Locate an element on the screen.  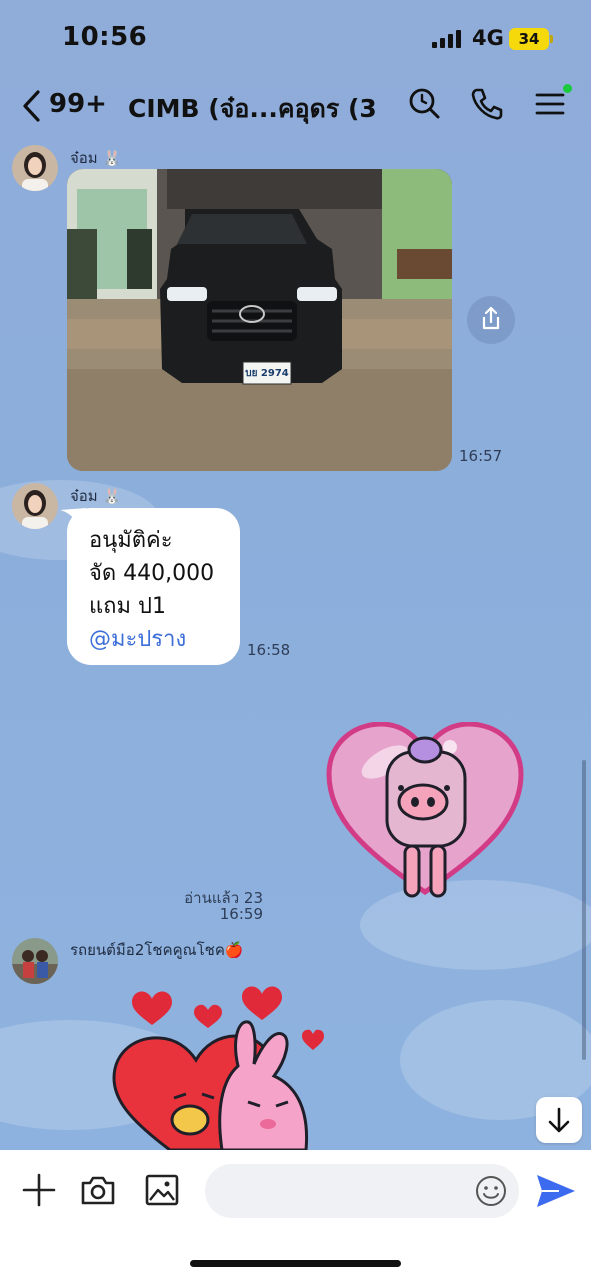
license-plate-text: บย 2974 is located at coordinates (267, 373).